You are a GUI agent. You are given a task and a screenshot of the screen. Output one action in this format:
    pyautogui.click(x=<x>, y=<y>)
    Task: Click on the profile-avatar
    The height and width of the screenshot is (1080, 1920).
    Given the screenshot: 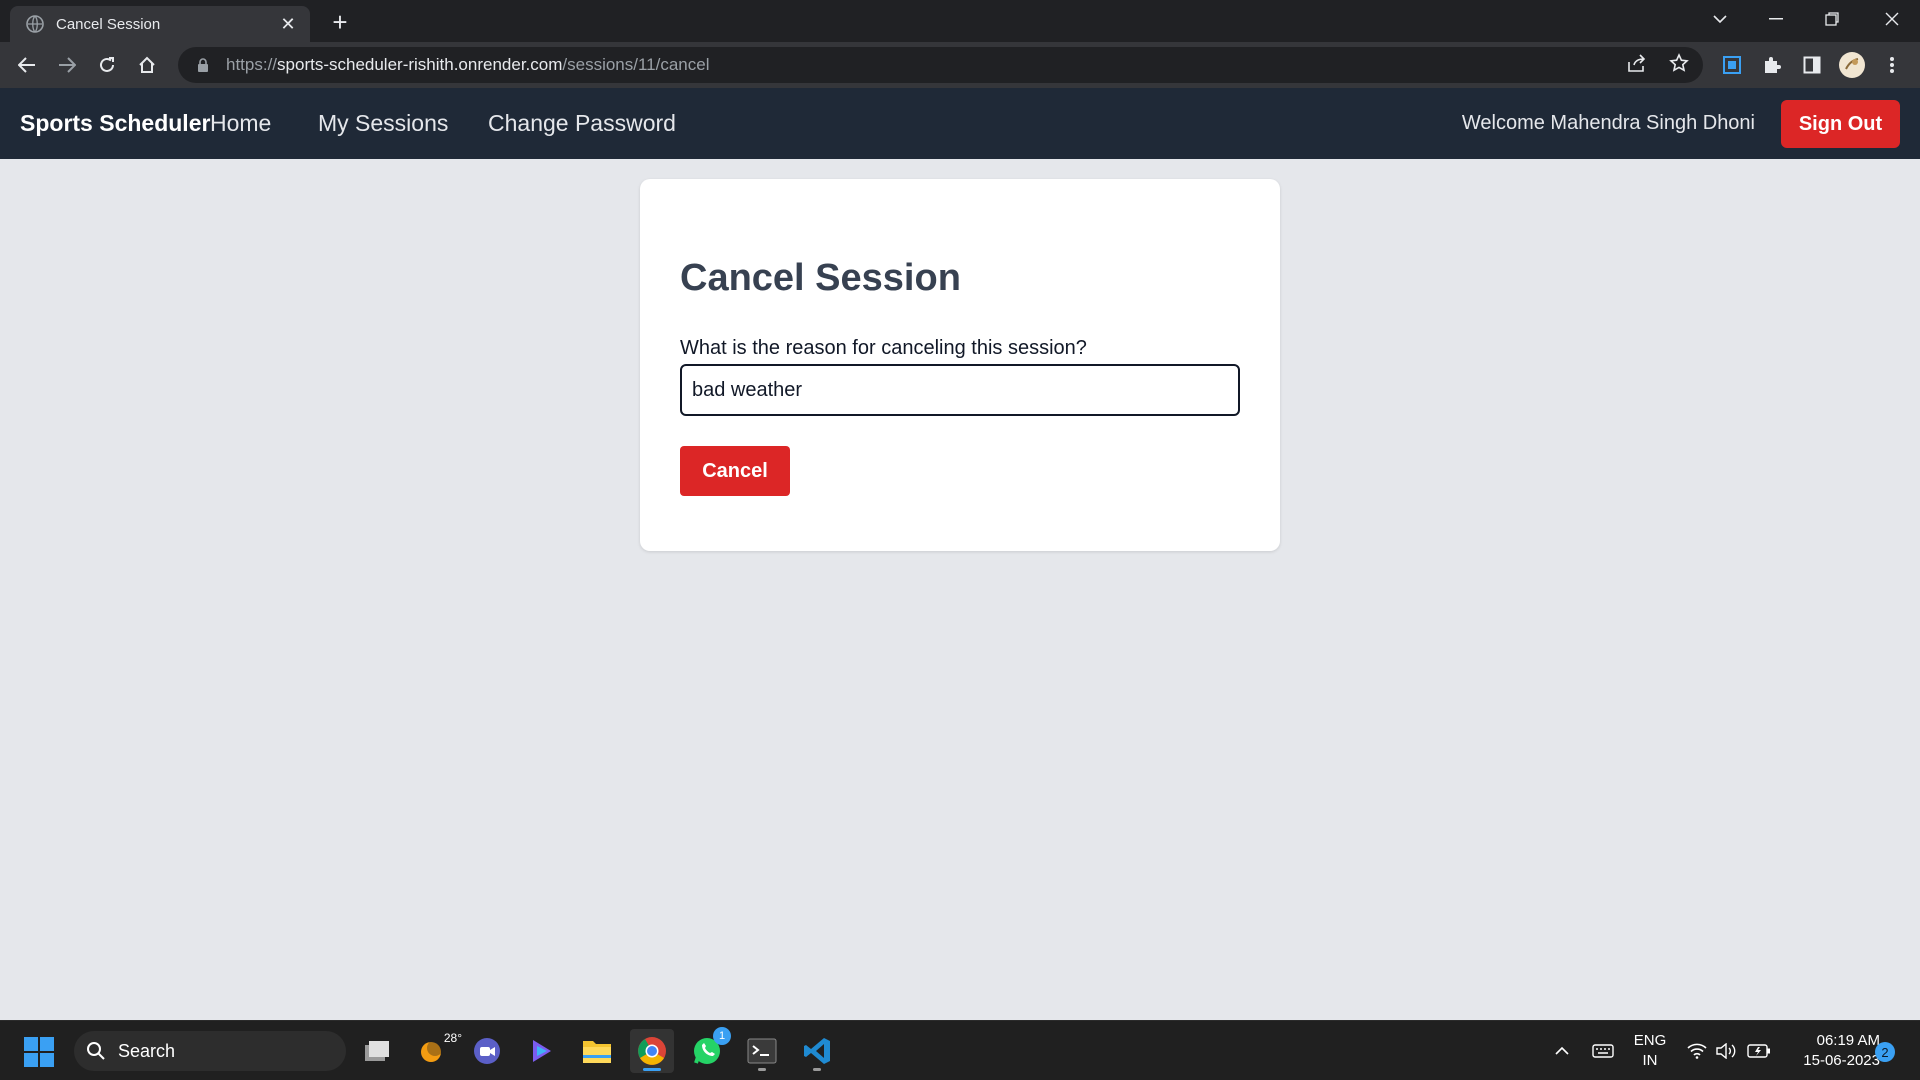 What is the action you would take?
    pyautogui.click(x=1852, y=65)
    